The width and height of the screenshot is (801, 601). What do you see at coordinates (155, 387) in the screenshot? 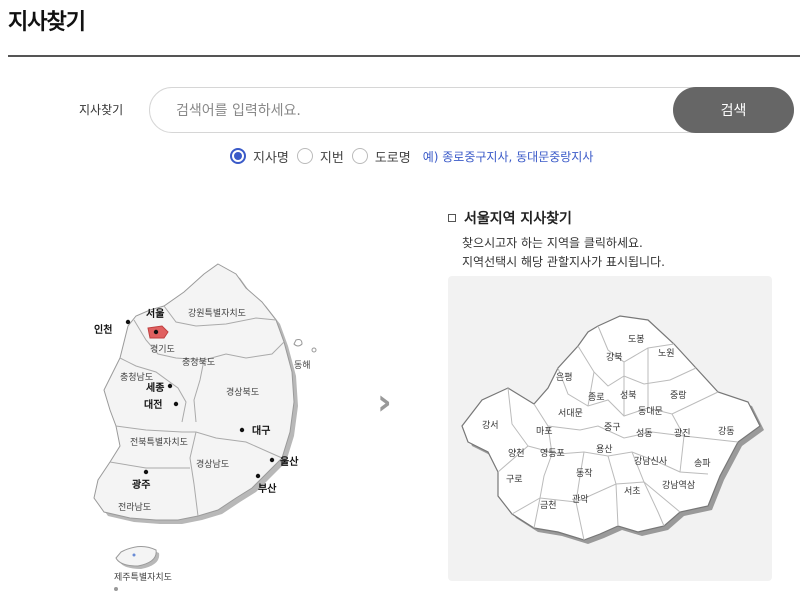
I see `city-label-sejong: 세종` at bounding box center [155, 387].